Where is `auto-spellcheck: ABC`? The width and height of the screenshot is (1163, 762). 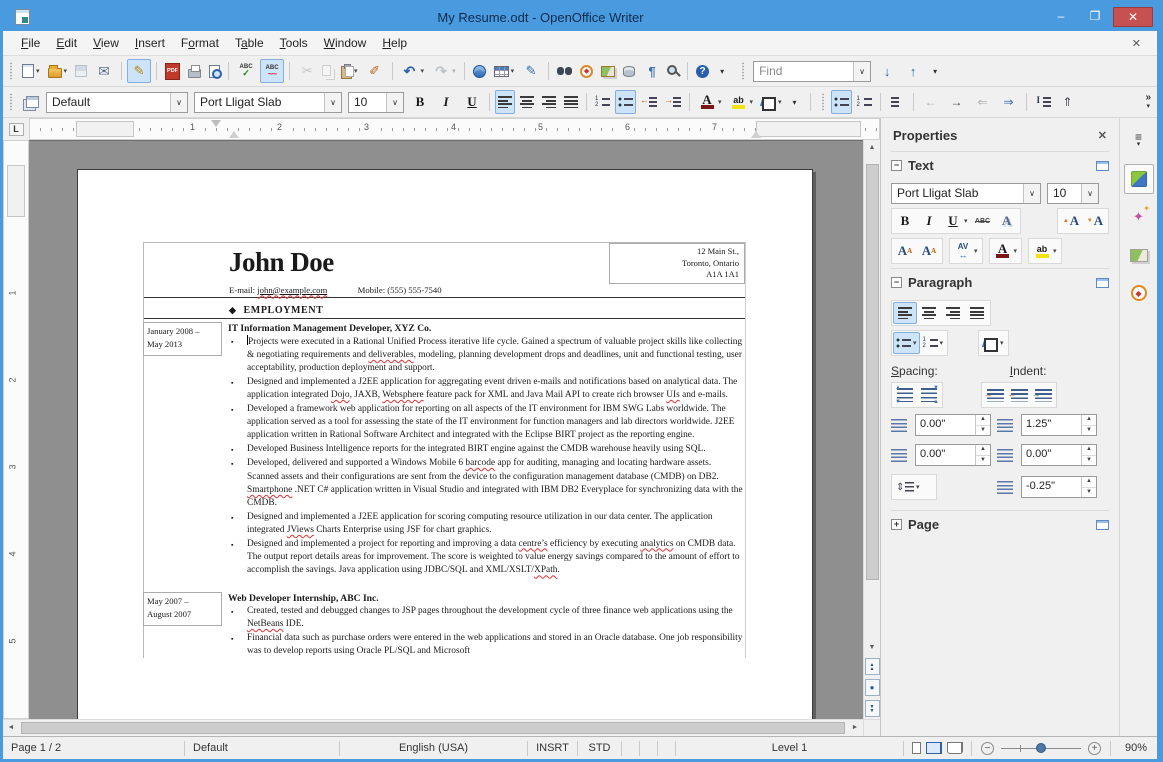
auto-spellcheck: ABC is located at coordinates (272, 71).